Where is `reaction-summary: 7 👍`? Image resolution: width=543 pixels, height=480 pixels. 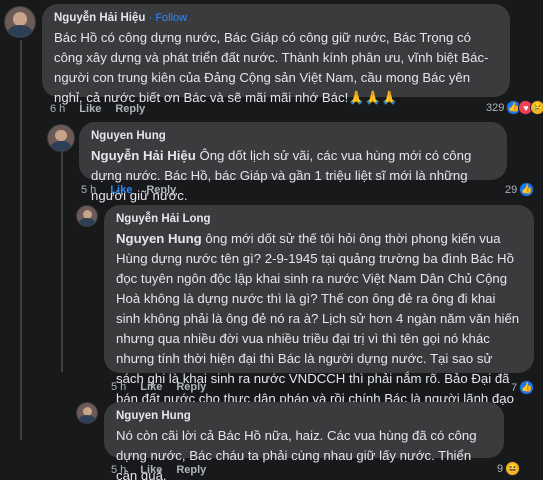 reaction-summary: 7 👍 is located at coordinates (523, 387).